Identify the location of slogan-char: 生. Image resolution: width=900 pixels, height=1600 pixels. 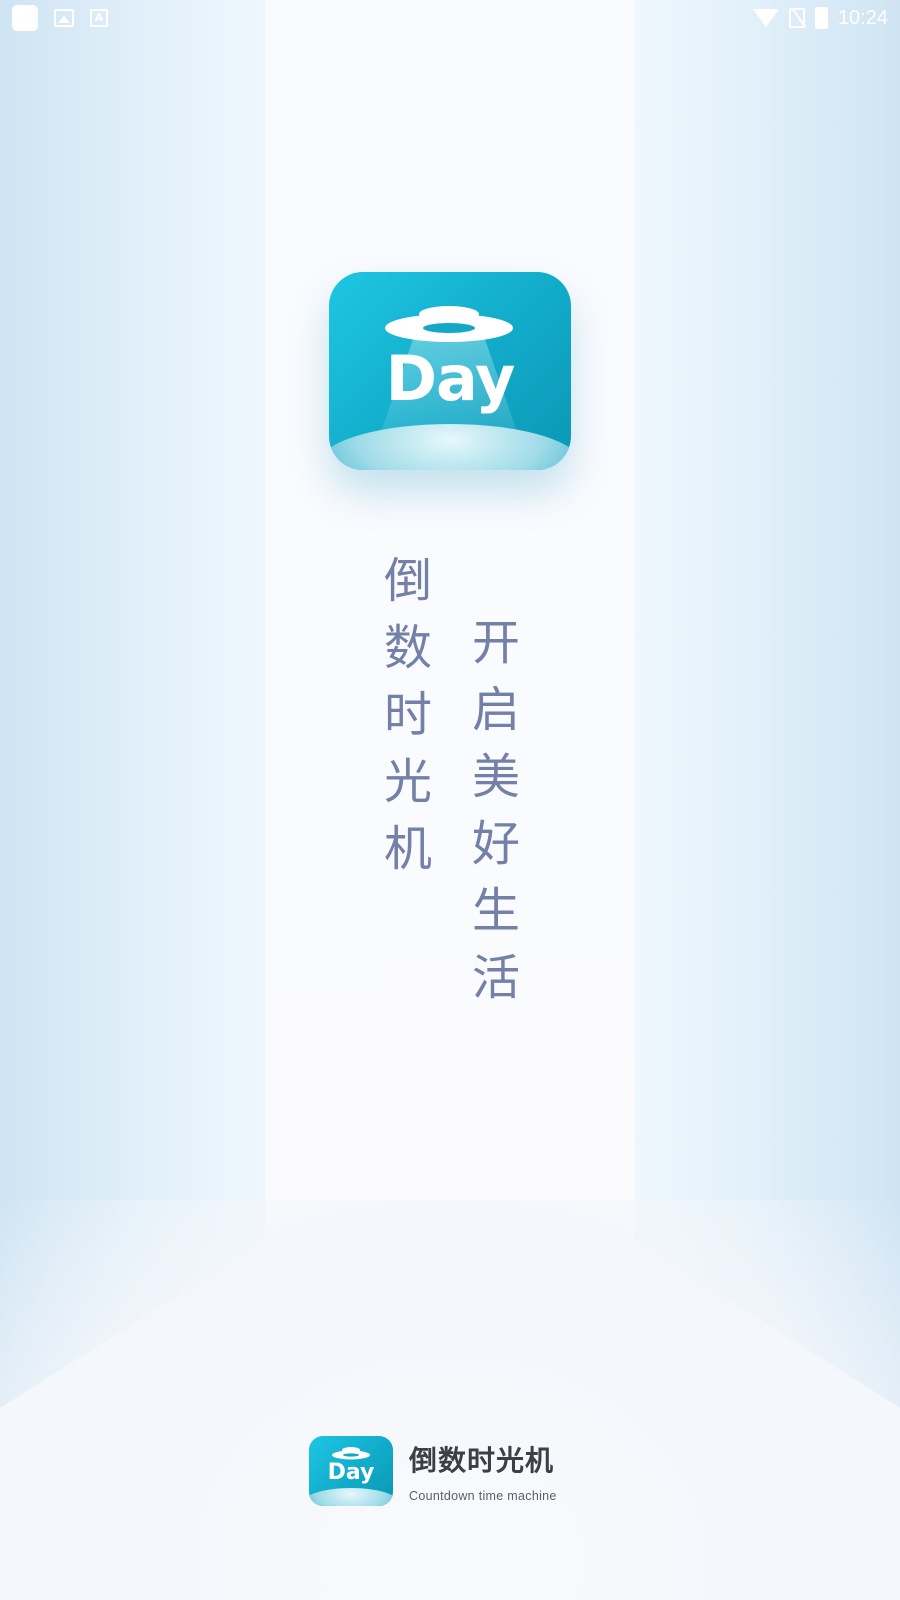
(495, 911).